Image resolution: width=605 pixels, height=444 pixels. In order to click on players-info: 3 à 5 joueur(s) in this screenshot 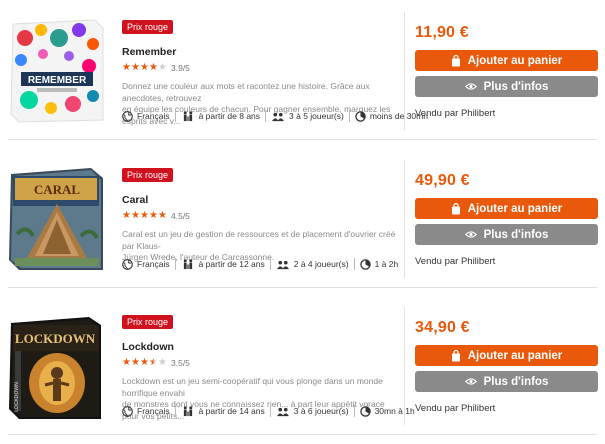, I will do `click(307, 116)`.